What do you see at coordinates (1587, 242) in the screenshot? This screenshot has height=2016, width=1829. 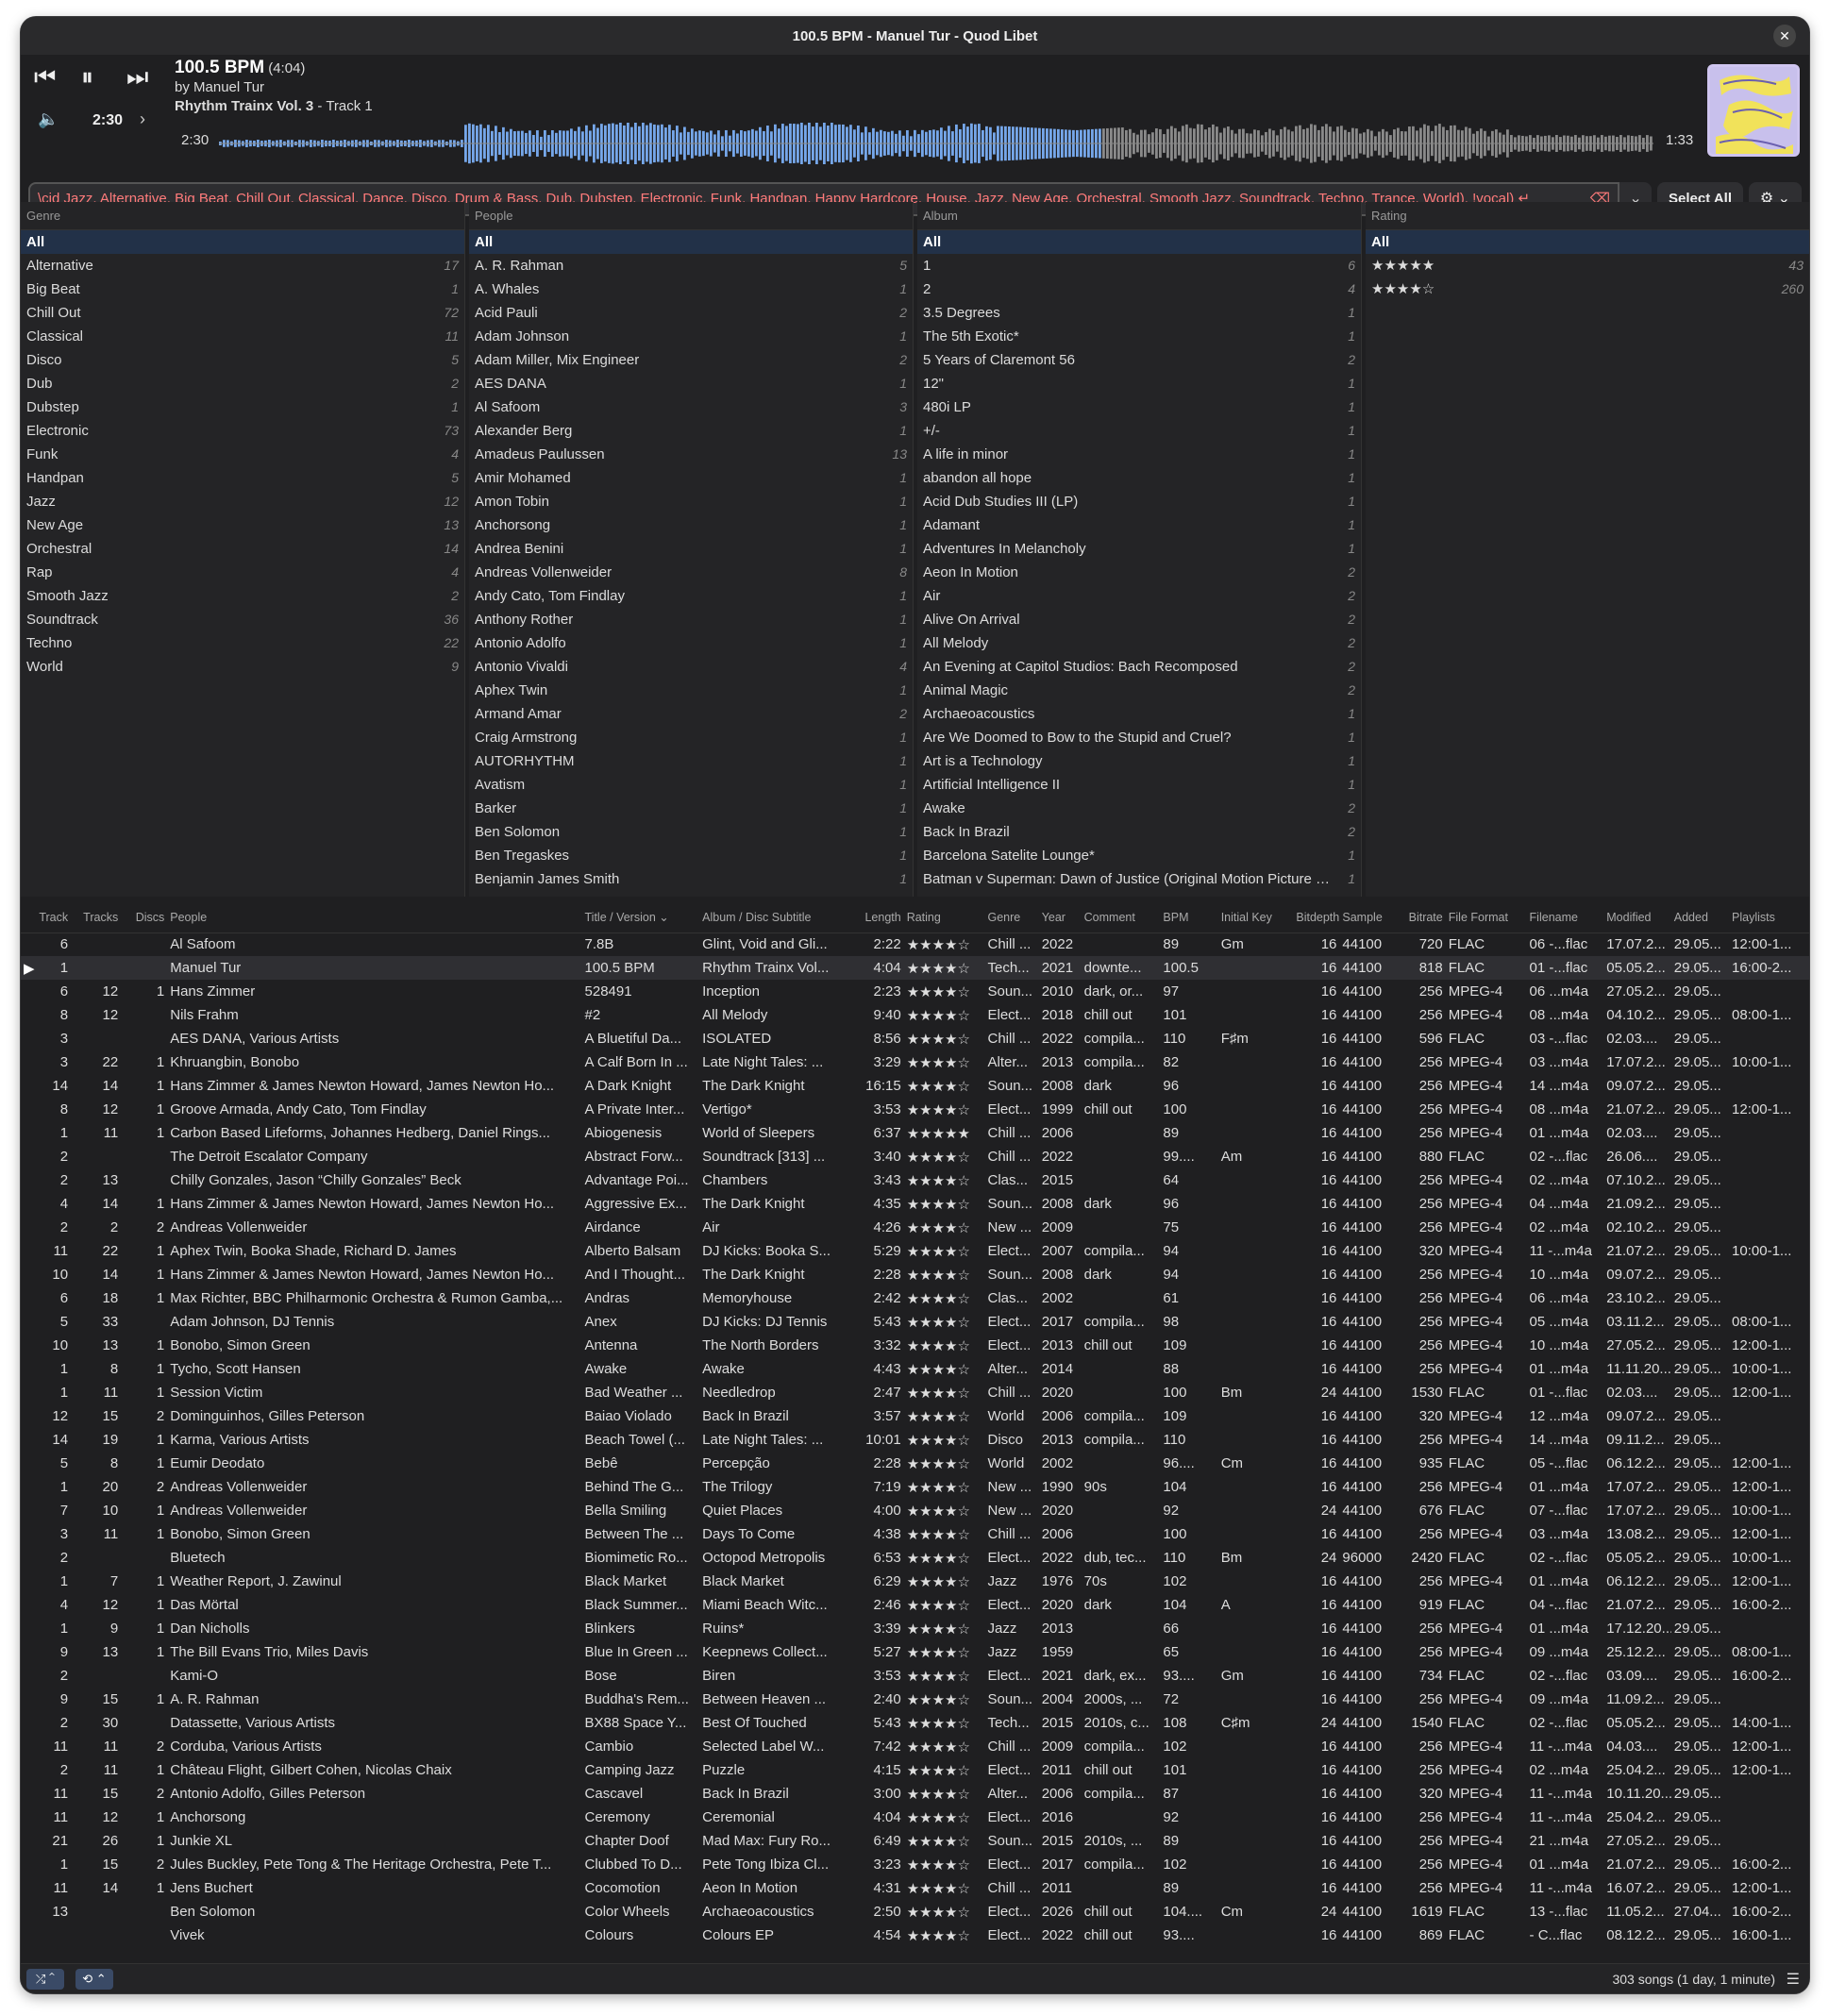 I see `rating-all: All` at bounding box center [1587, 242].